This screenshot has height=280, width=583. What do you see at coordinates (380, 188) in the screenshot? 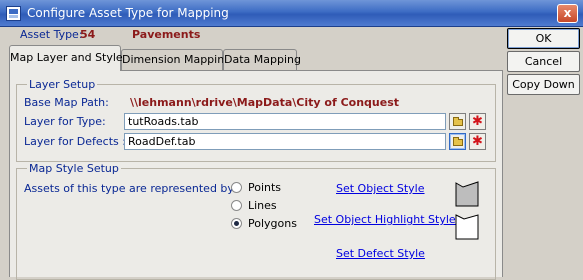
I see `set-object-style-link: Set Object Style` at bounding box center [380, 188].